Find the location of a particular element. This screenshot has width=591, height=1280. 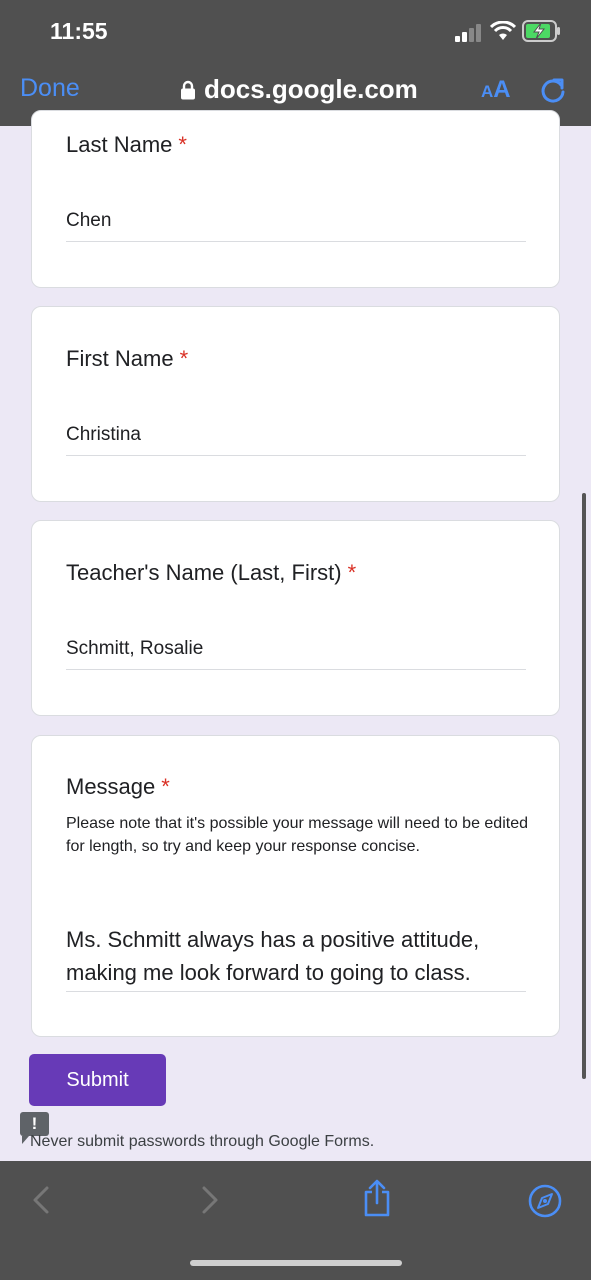

cellular-signal-icon is located at coordinates (469, 32).